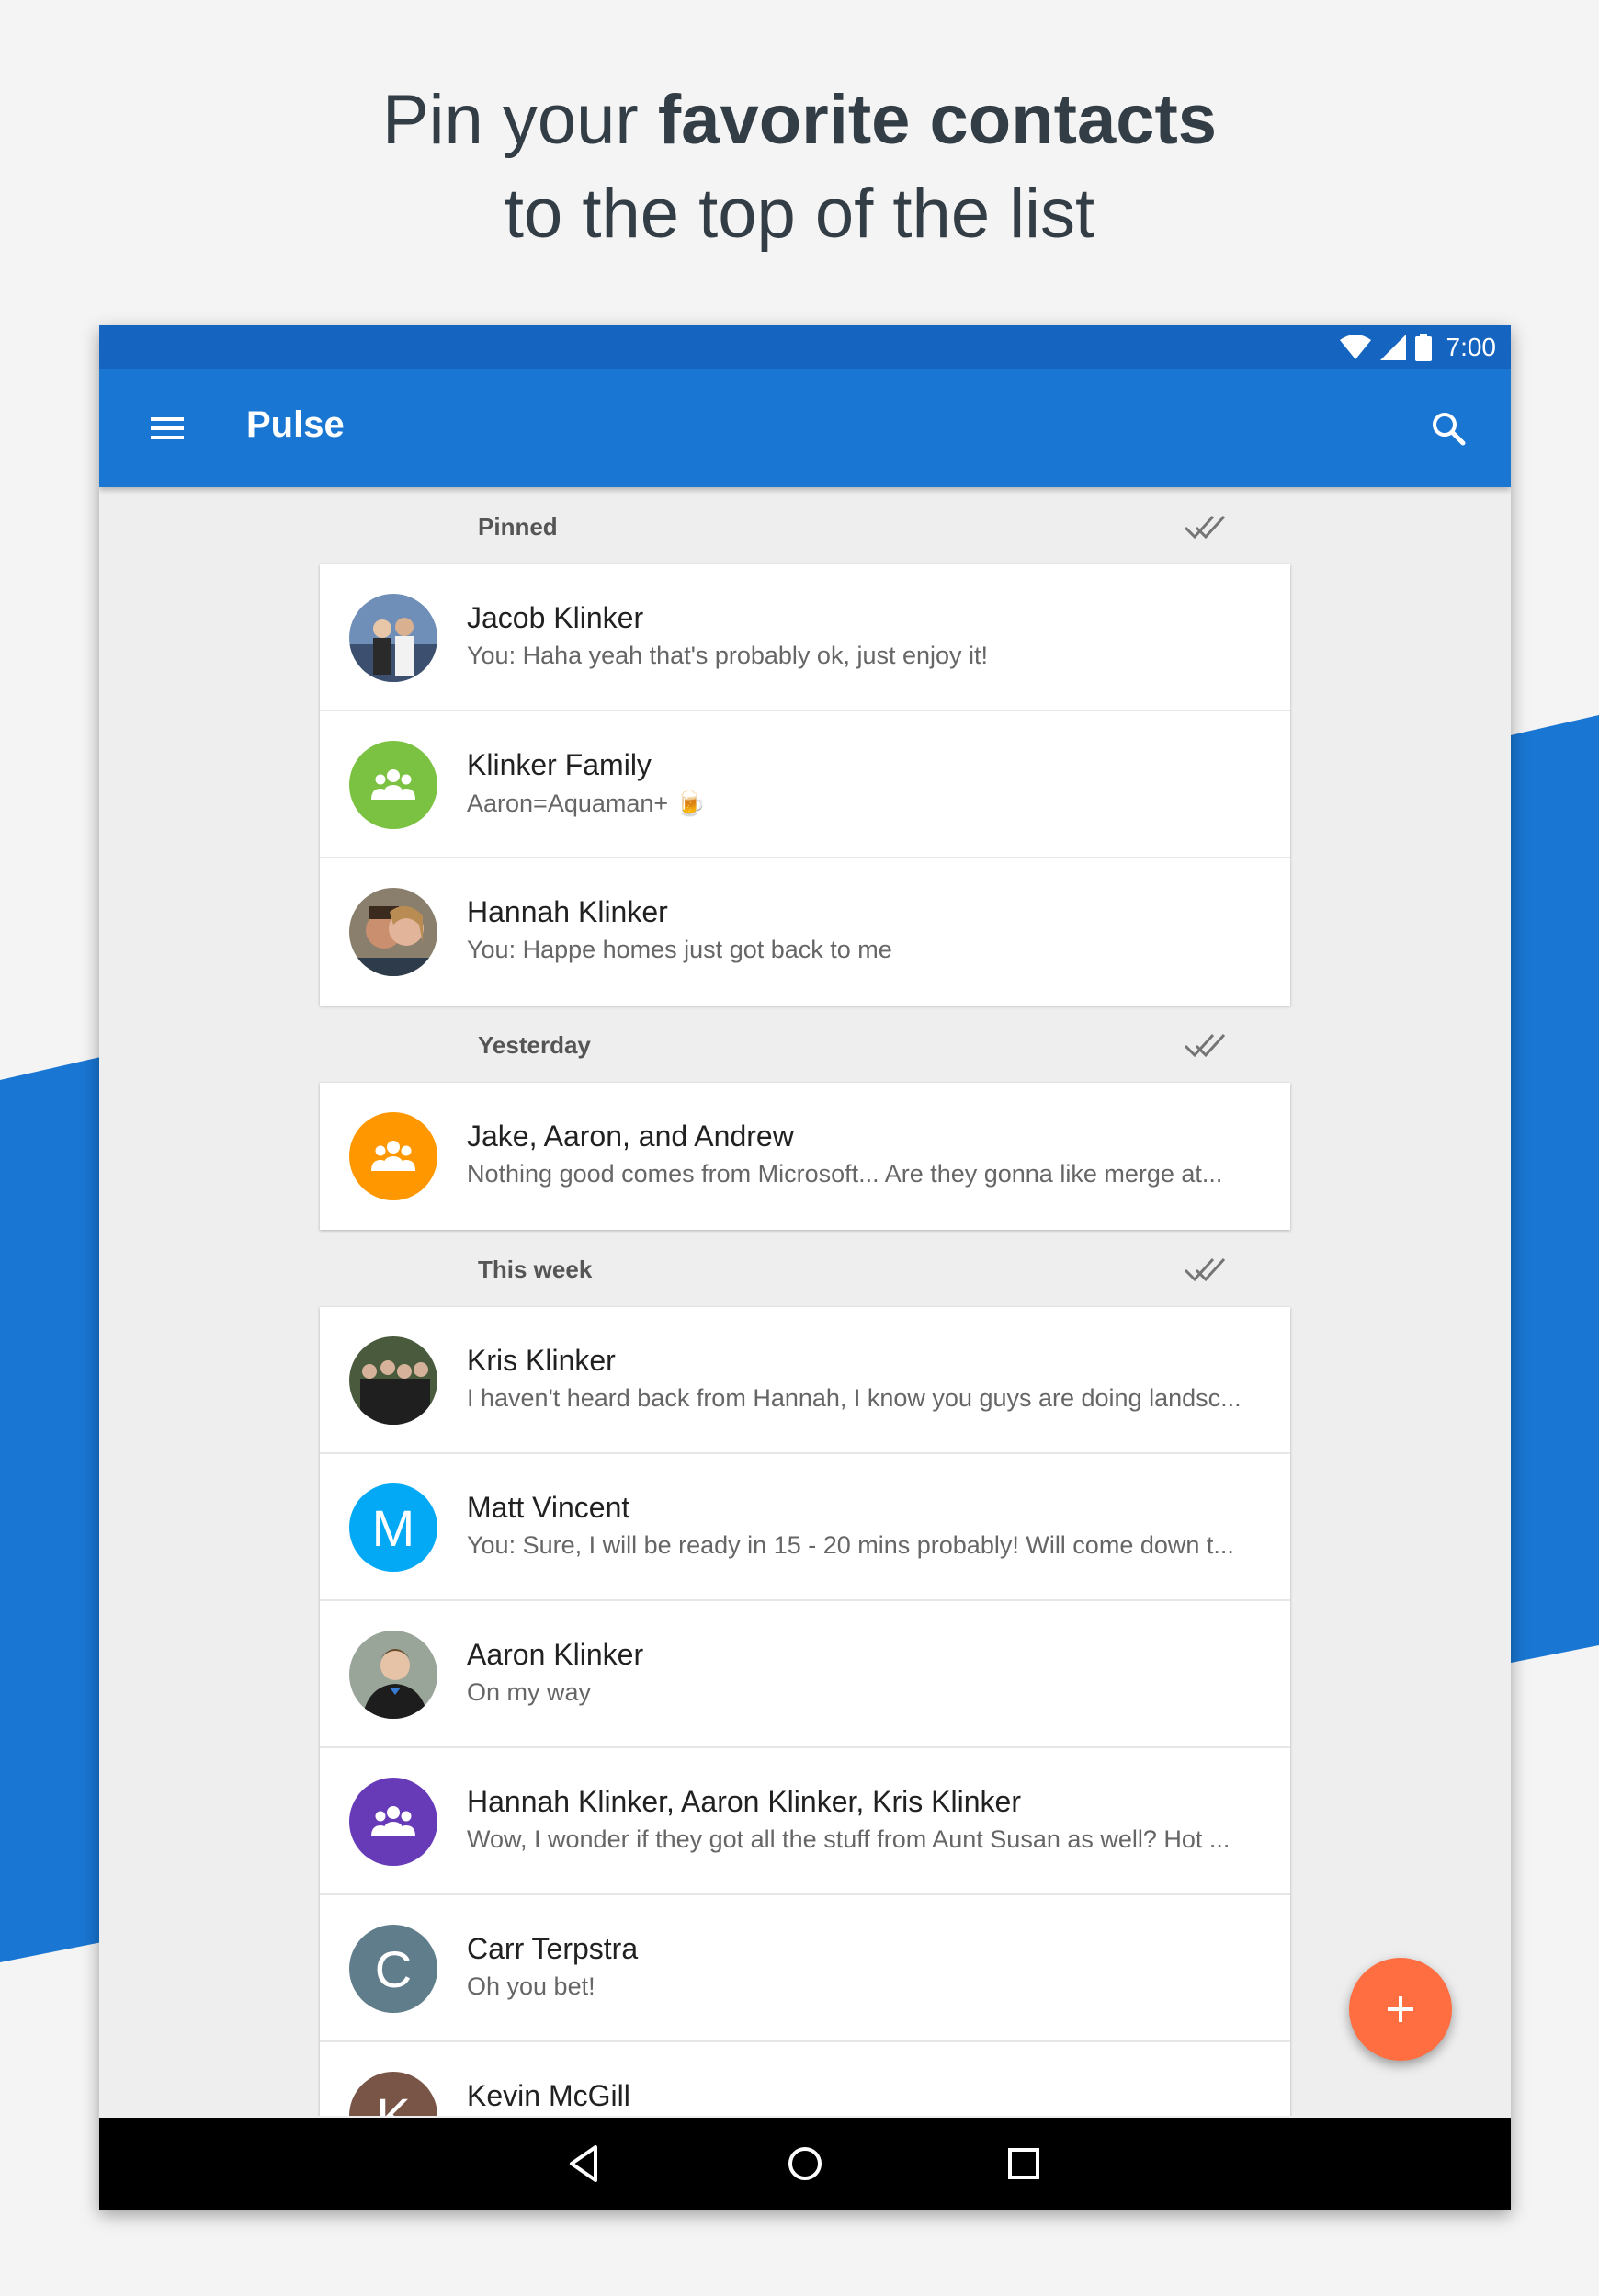  What do you see at coordinates (799, 214) in the screenshot?
I see `headline-line2: to the top of the list` at bounding box center [799, 214].